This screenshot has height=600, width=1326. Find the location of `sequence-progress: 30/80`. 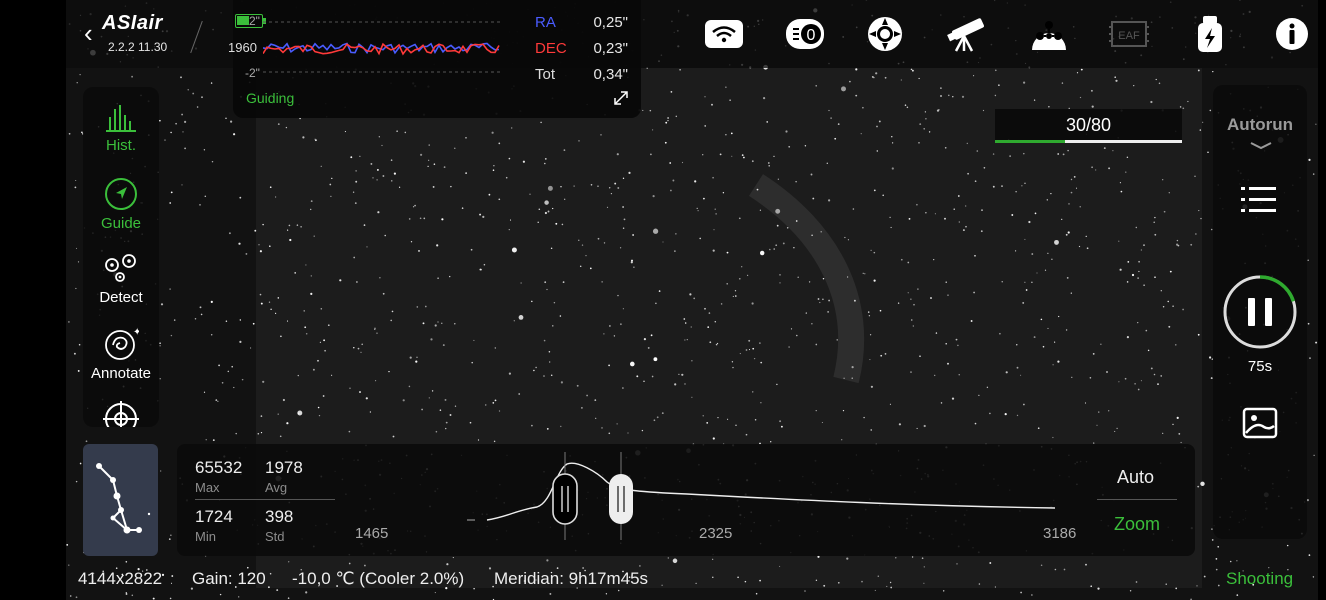

sequence-progress: 30/80 is located at coordinates (1088, 126).